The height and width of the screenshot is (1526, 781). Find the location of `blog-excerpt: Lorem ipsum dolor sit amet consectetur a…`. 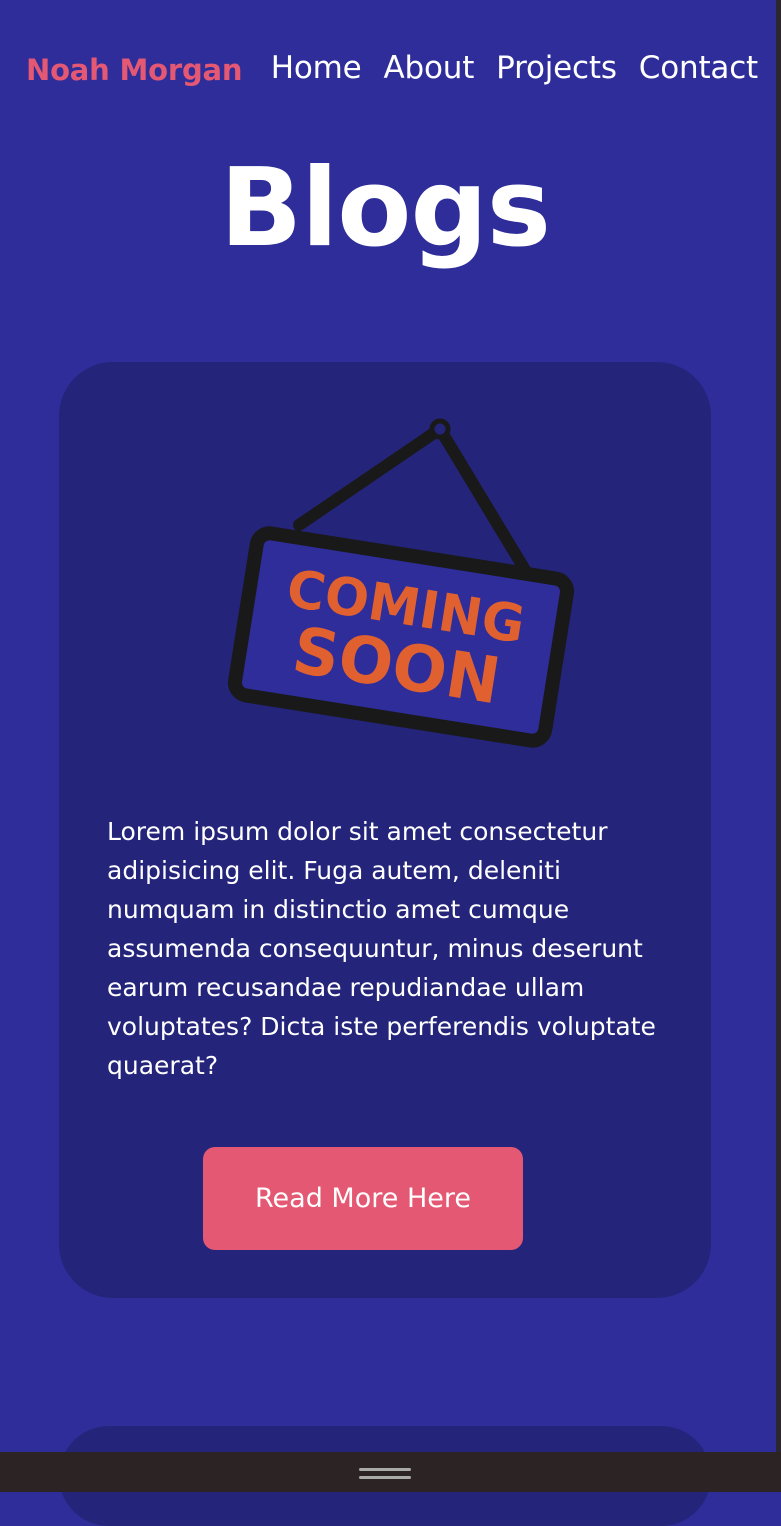

blog-excerpt: Lorem ipsum dolor sit amet consectetur a… is located at coordinates (381, 948).